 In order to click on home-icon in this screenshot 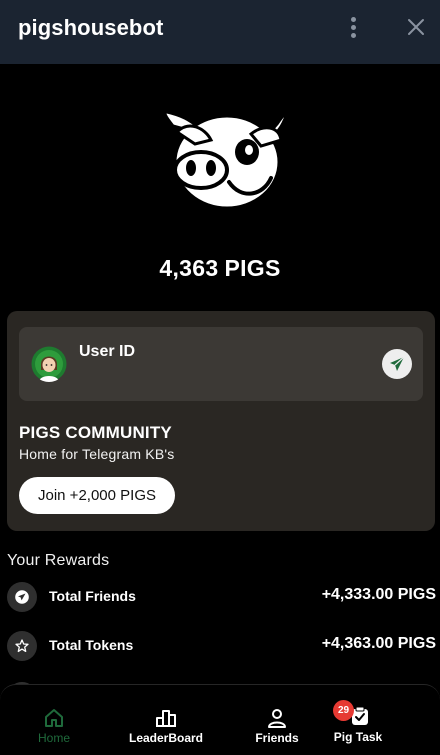, I will do `click(54, 718)`.